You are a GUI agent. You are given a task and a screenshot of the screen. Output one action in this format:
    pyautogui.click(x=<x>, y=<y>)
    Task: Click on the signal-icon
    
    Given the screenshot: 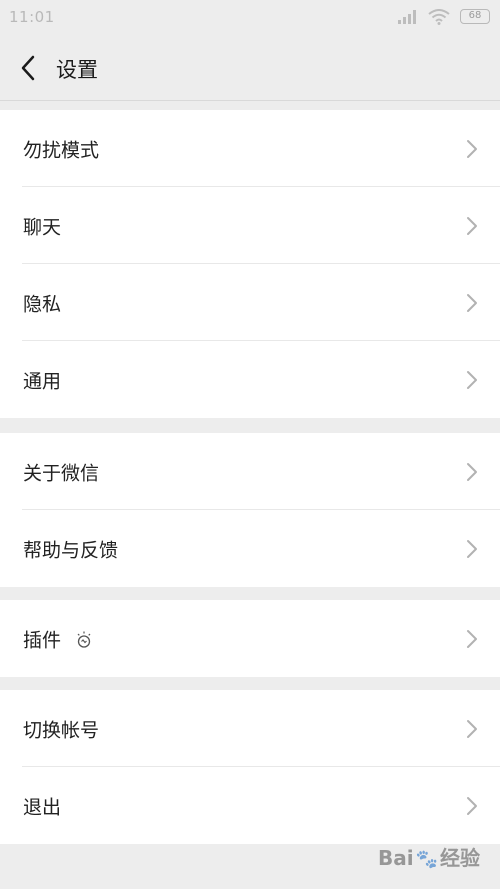 What is the action you would take?
    pyautogui.click(x=407, y=17)
    